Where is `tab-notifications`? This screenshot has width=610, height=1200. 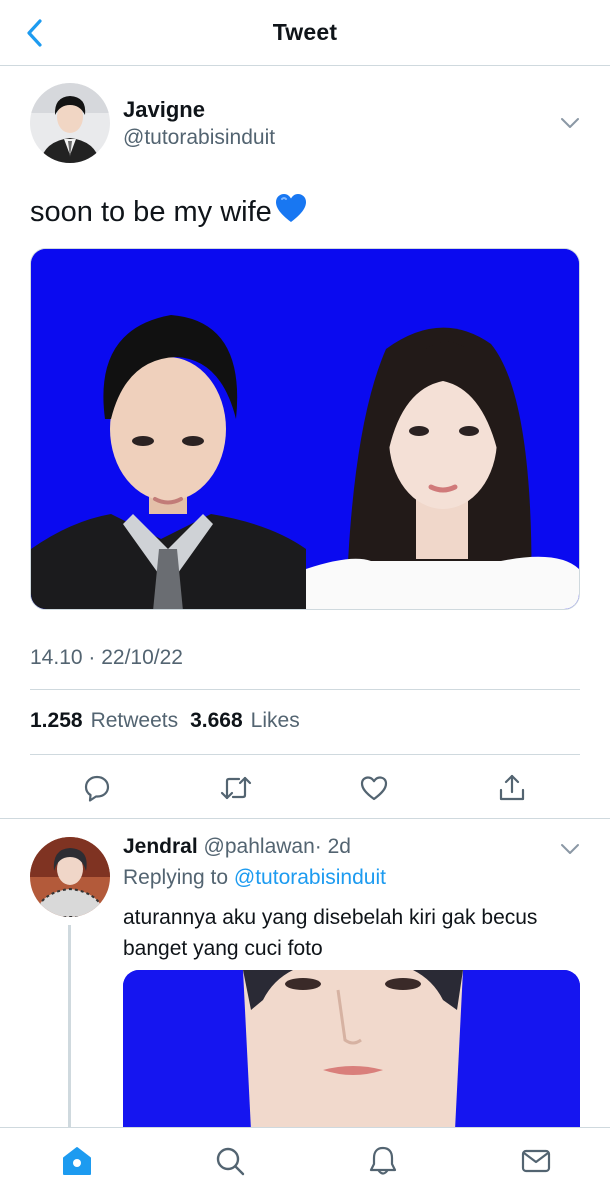
tab-notifications is located at coordinates (383, 1161).